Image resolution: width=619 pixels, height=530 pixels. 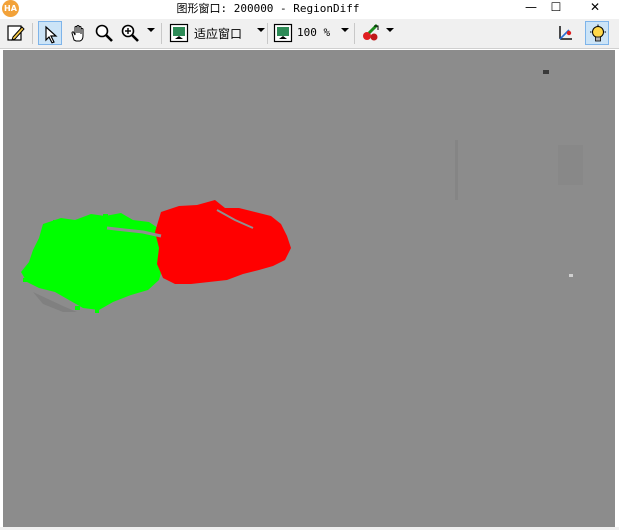 I want to click on pan-tool-button, so click(x=78, y=33).